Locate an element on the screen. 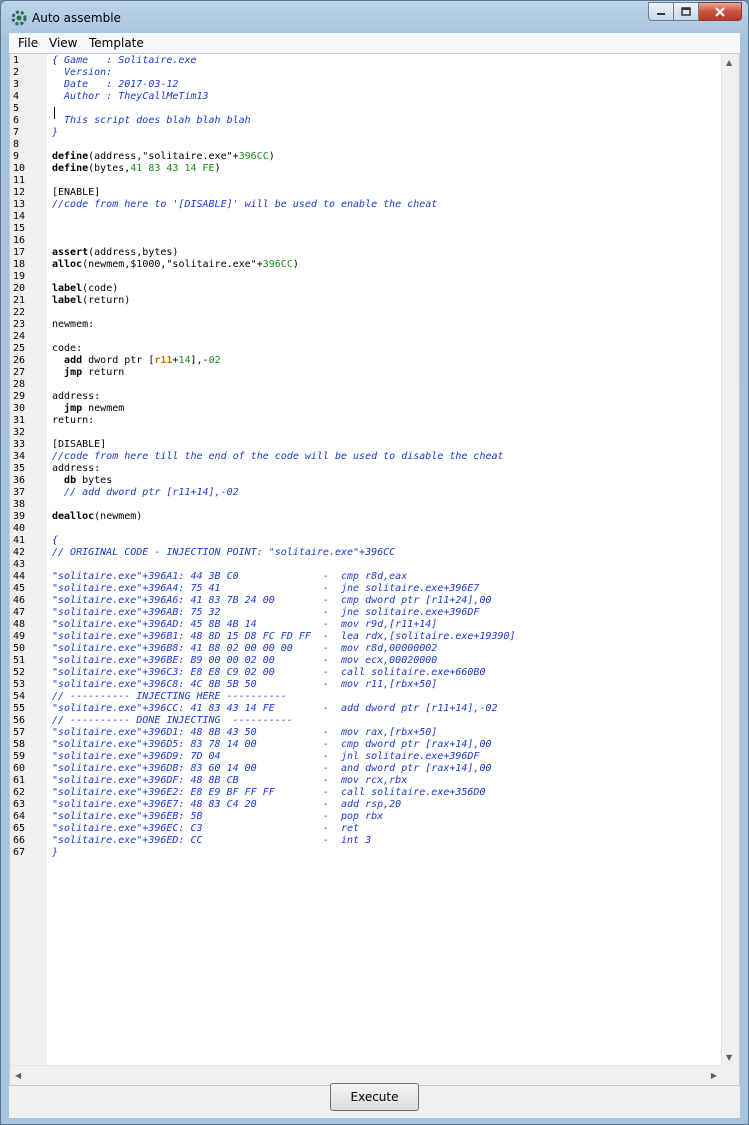 Image resolution: width=749 pixels, height=1125 pixels. code-line: [DISABLE] is located at coordinates (79, 445).